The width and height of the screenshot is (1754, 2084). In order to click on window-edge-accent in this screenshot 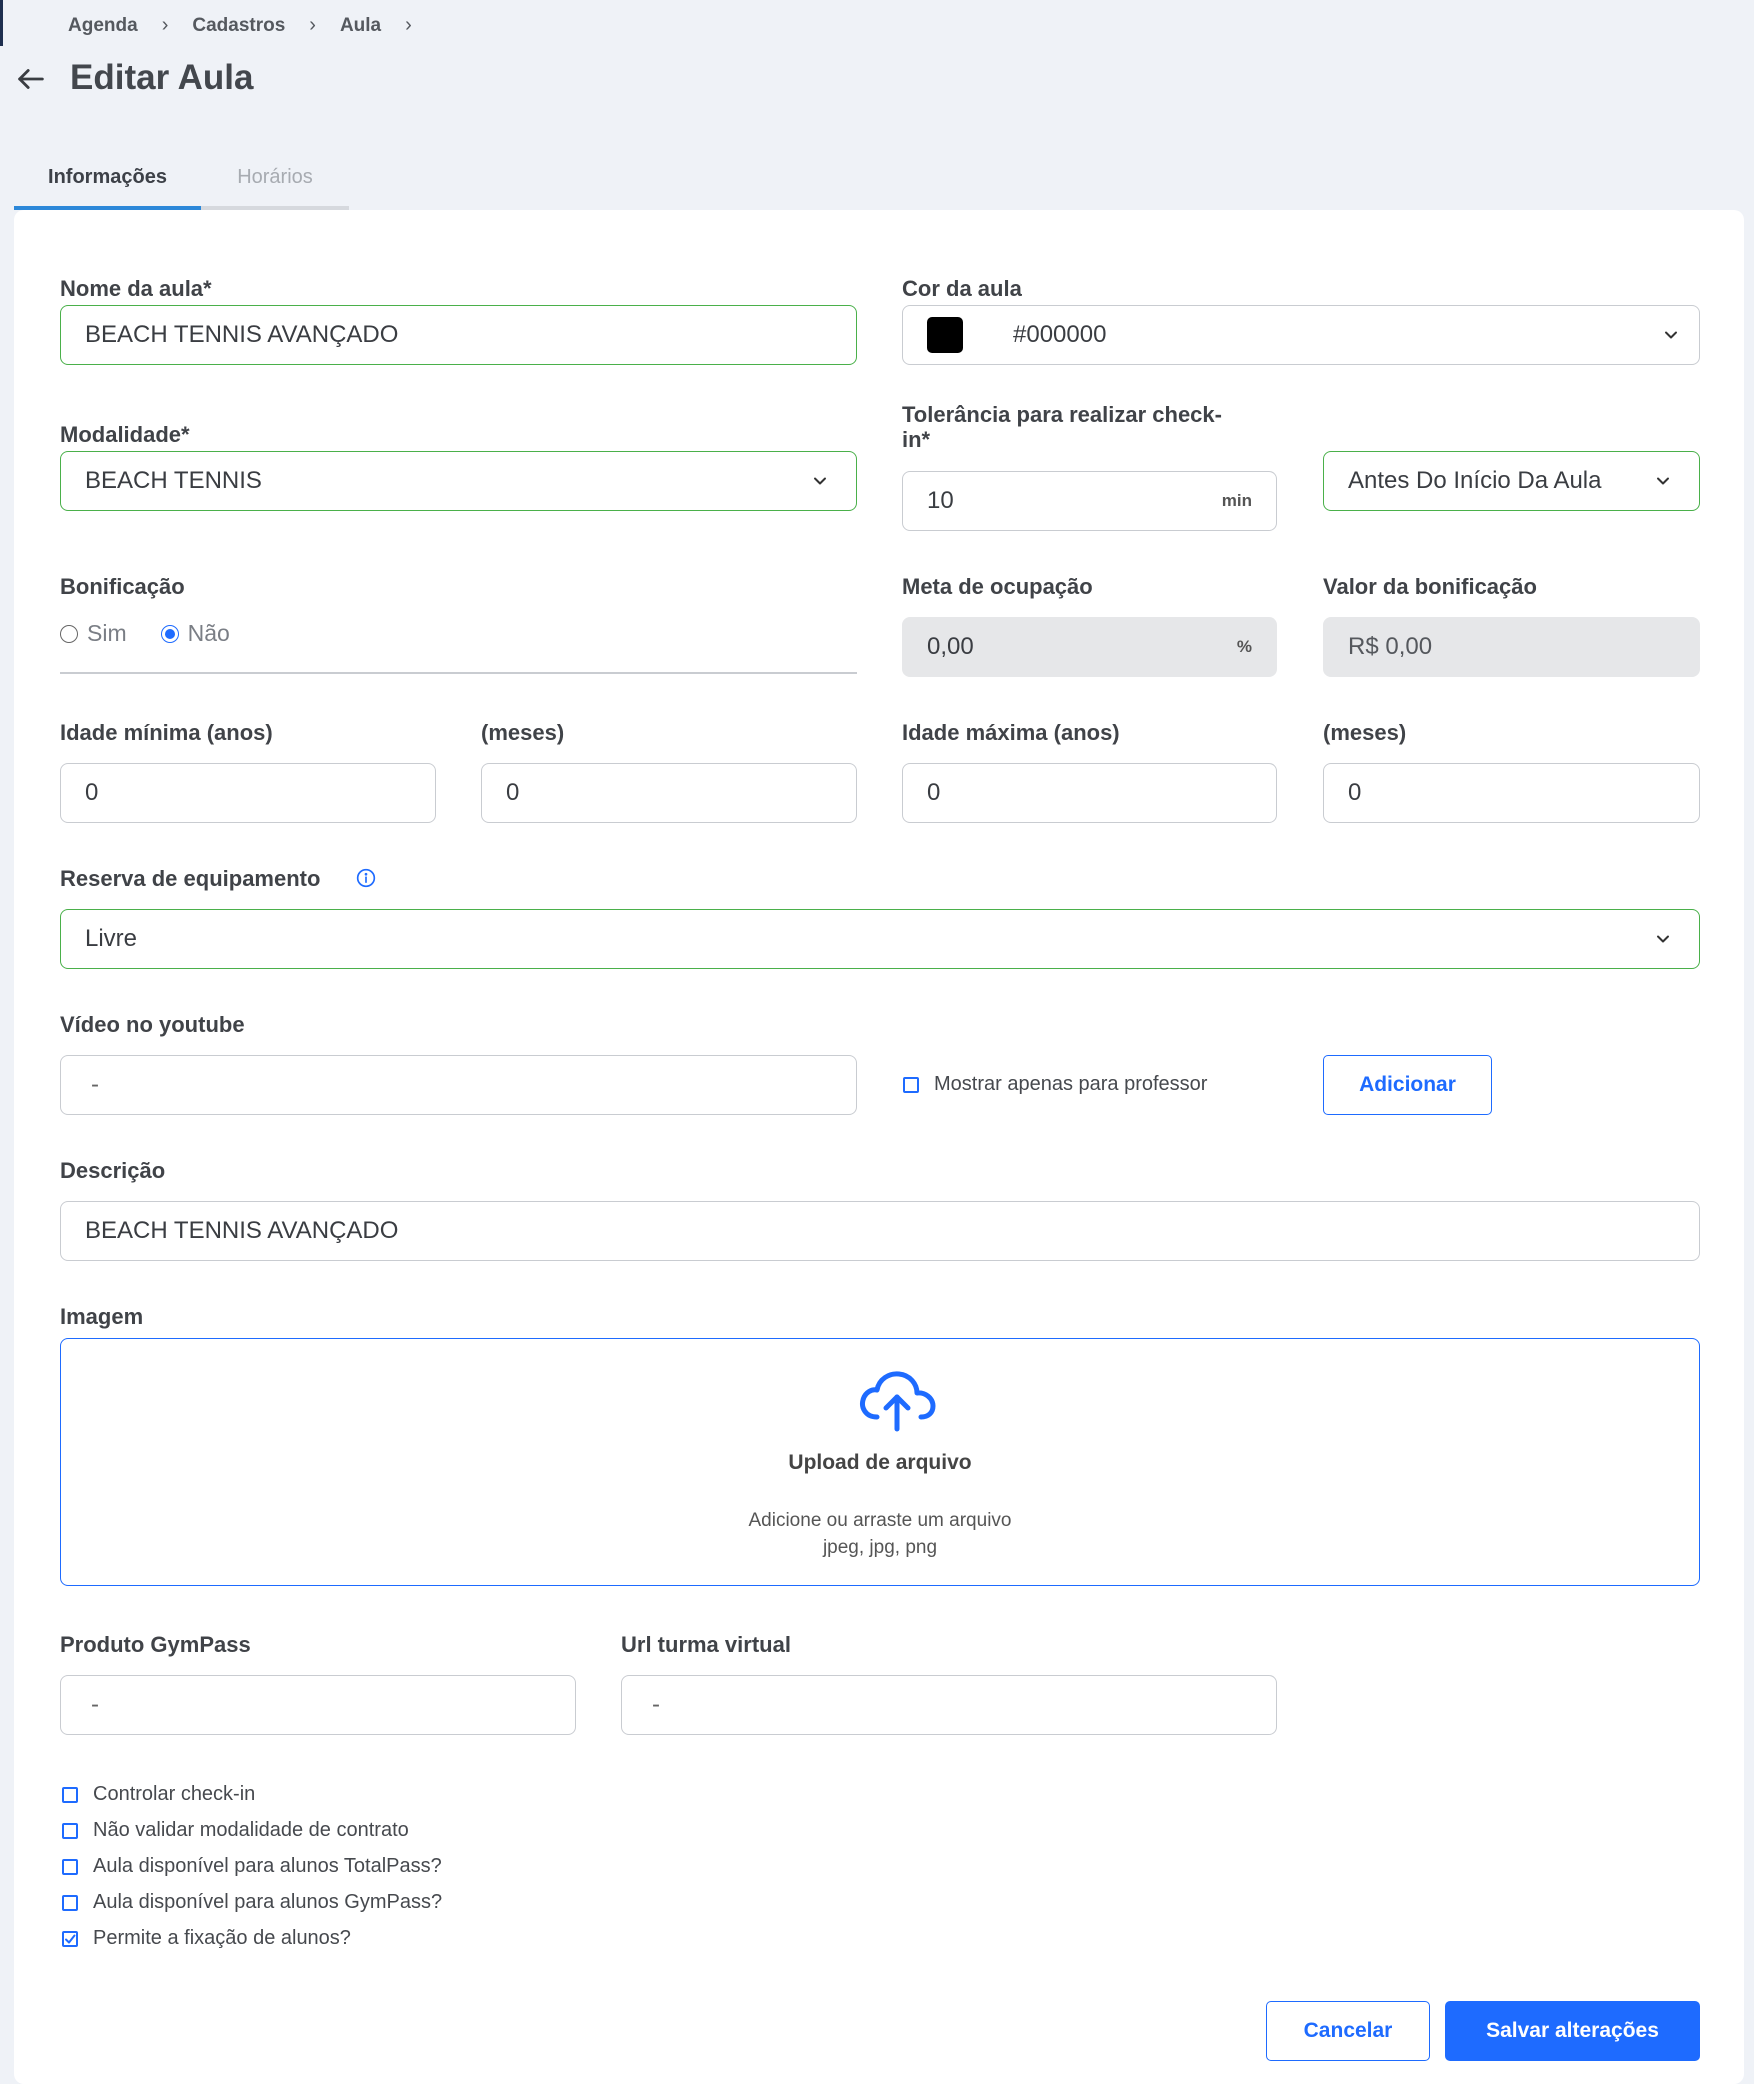, I will do `click(1, 23)`.